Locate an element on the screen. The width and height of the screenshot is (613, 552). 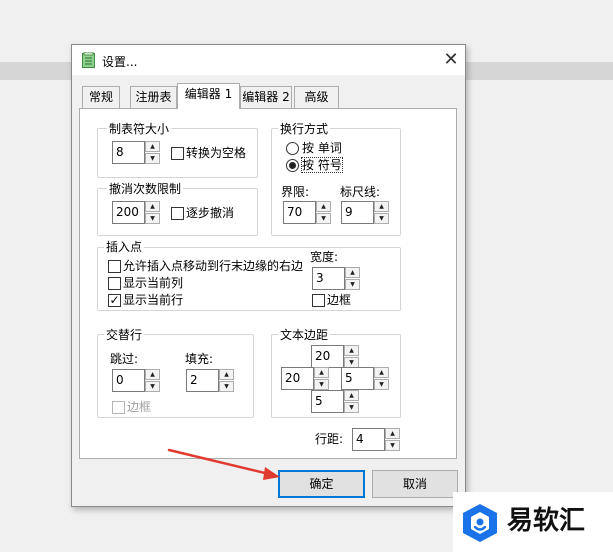
caret-width-spinner: 3 ▲ ▼ is located at coordinates (336, 278).